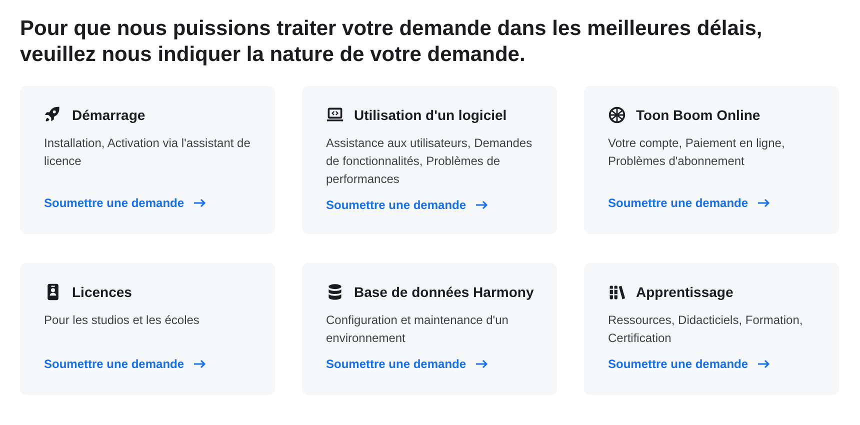 The image size is (860, 425). I want to click on database-icon, so click(335, 292).